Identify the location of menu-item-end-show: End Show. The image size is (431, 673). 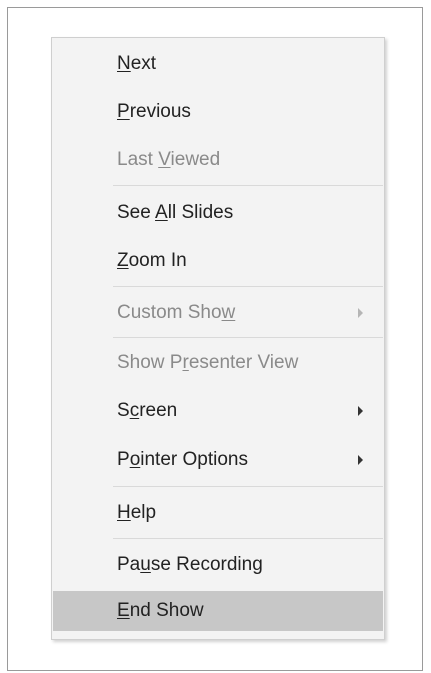
(218, 611).